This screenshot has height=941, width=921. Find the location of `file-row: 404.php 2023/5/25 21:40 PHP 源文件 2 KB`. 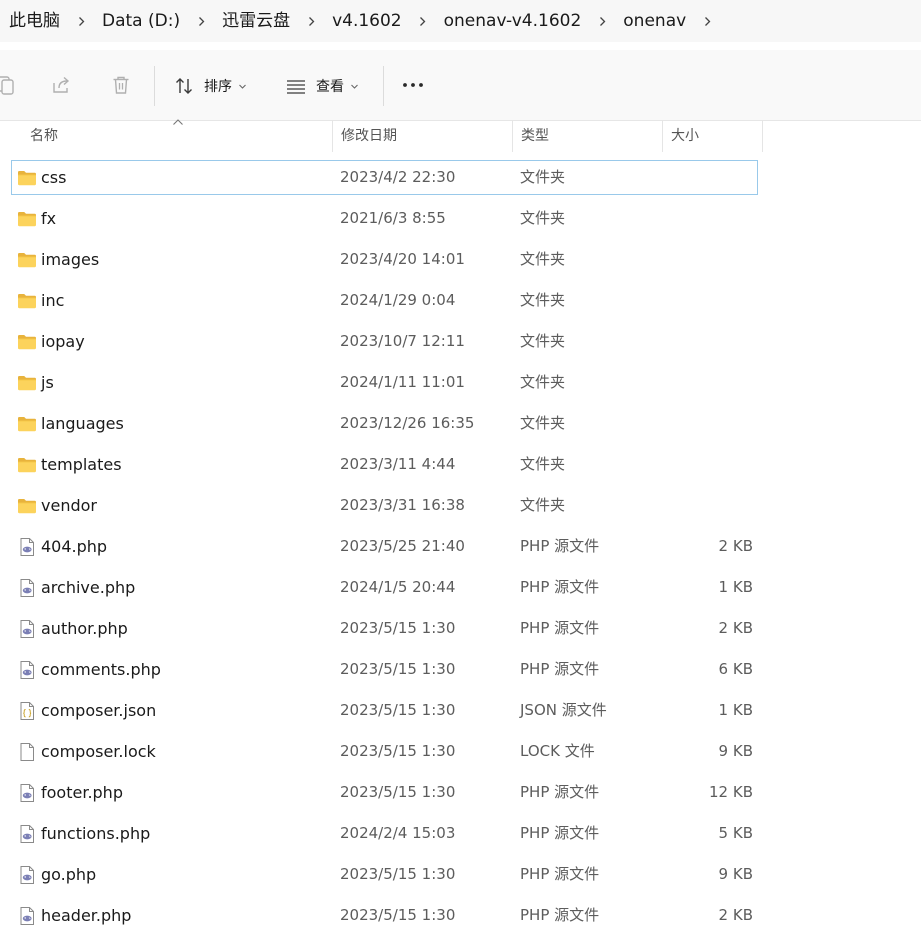

file-row: 404.php 2023/5/25 21:40 PHP 源文件 2 KB is located at coordinates (384, 546).